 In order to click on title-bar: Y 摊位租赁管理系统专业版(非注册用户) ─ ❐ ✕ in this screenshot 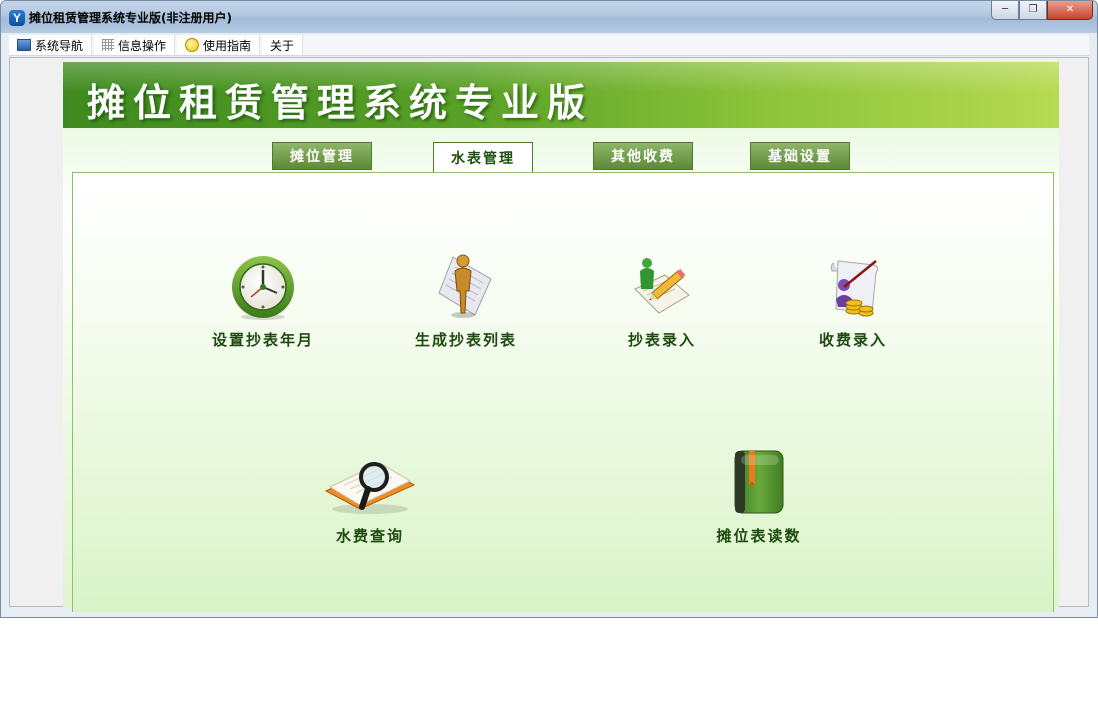, I will do `click(549, 17)`.